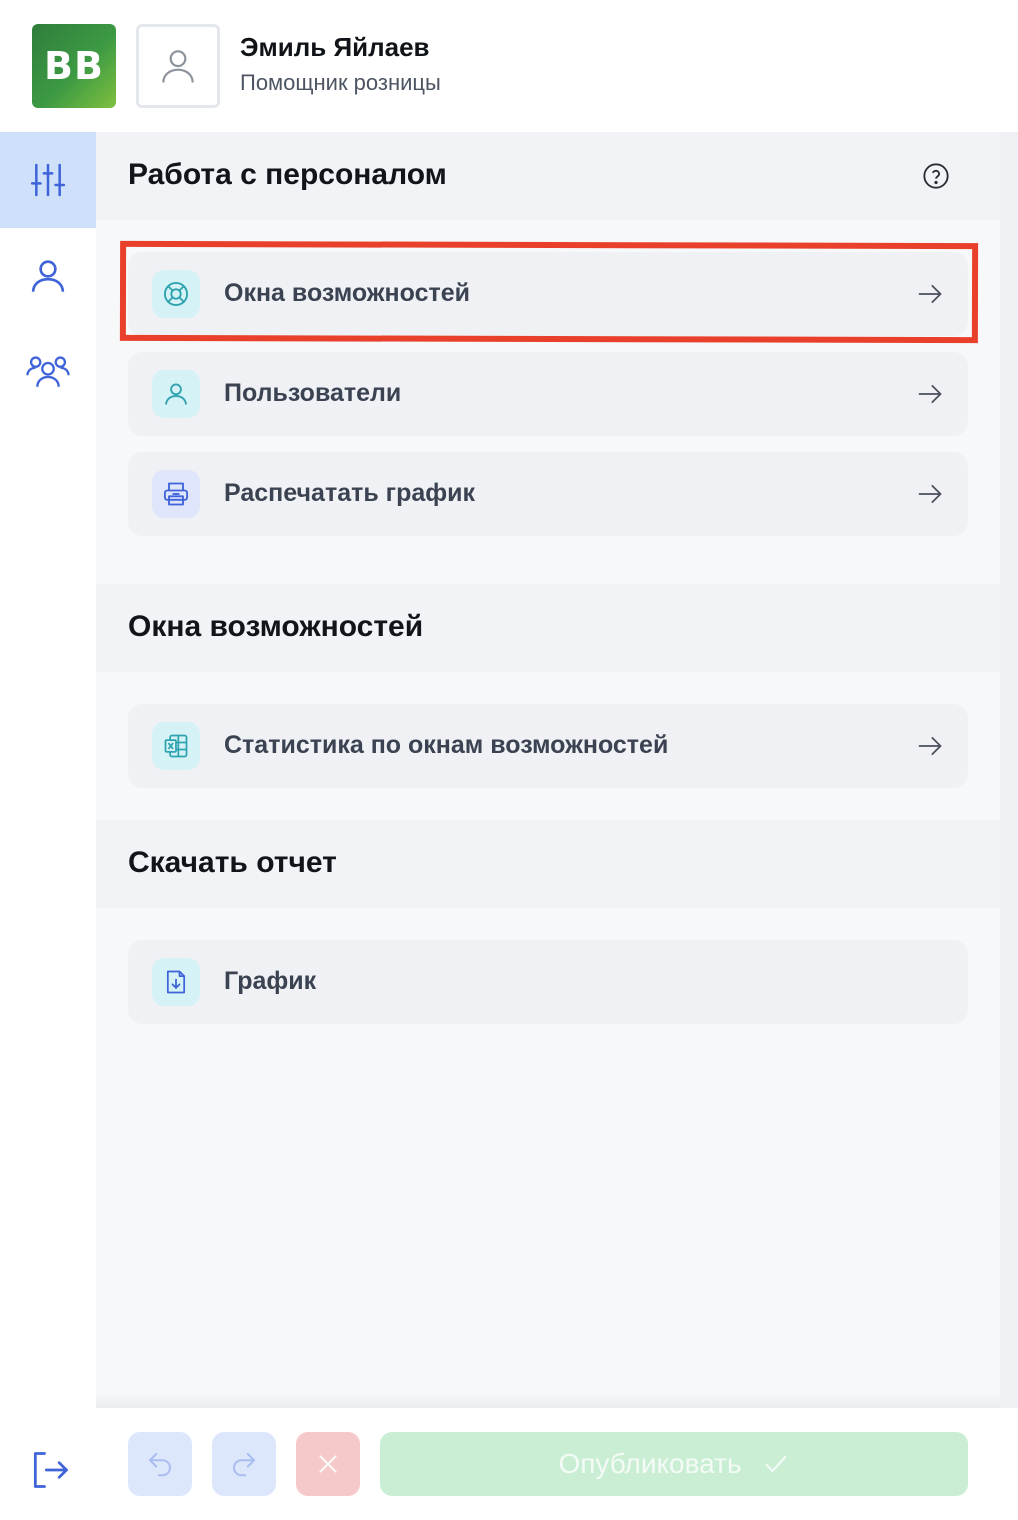  Describe the element at coordinates (1009, 770) in the screenshot. I see `scrollbar` at that location.